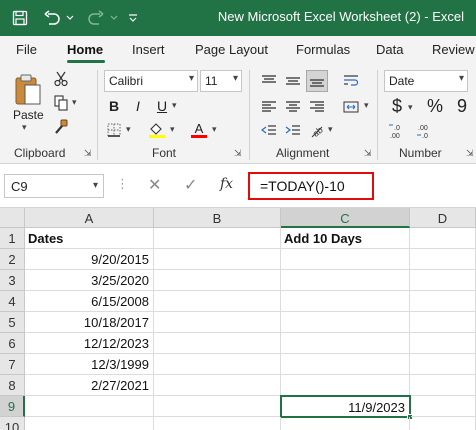 Image resolution: width=476 pixels, height=430 pixels. I want to click on row-header-7: 7, so click(12, 364).